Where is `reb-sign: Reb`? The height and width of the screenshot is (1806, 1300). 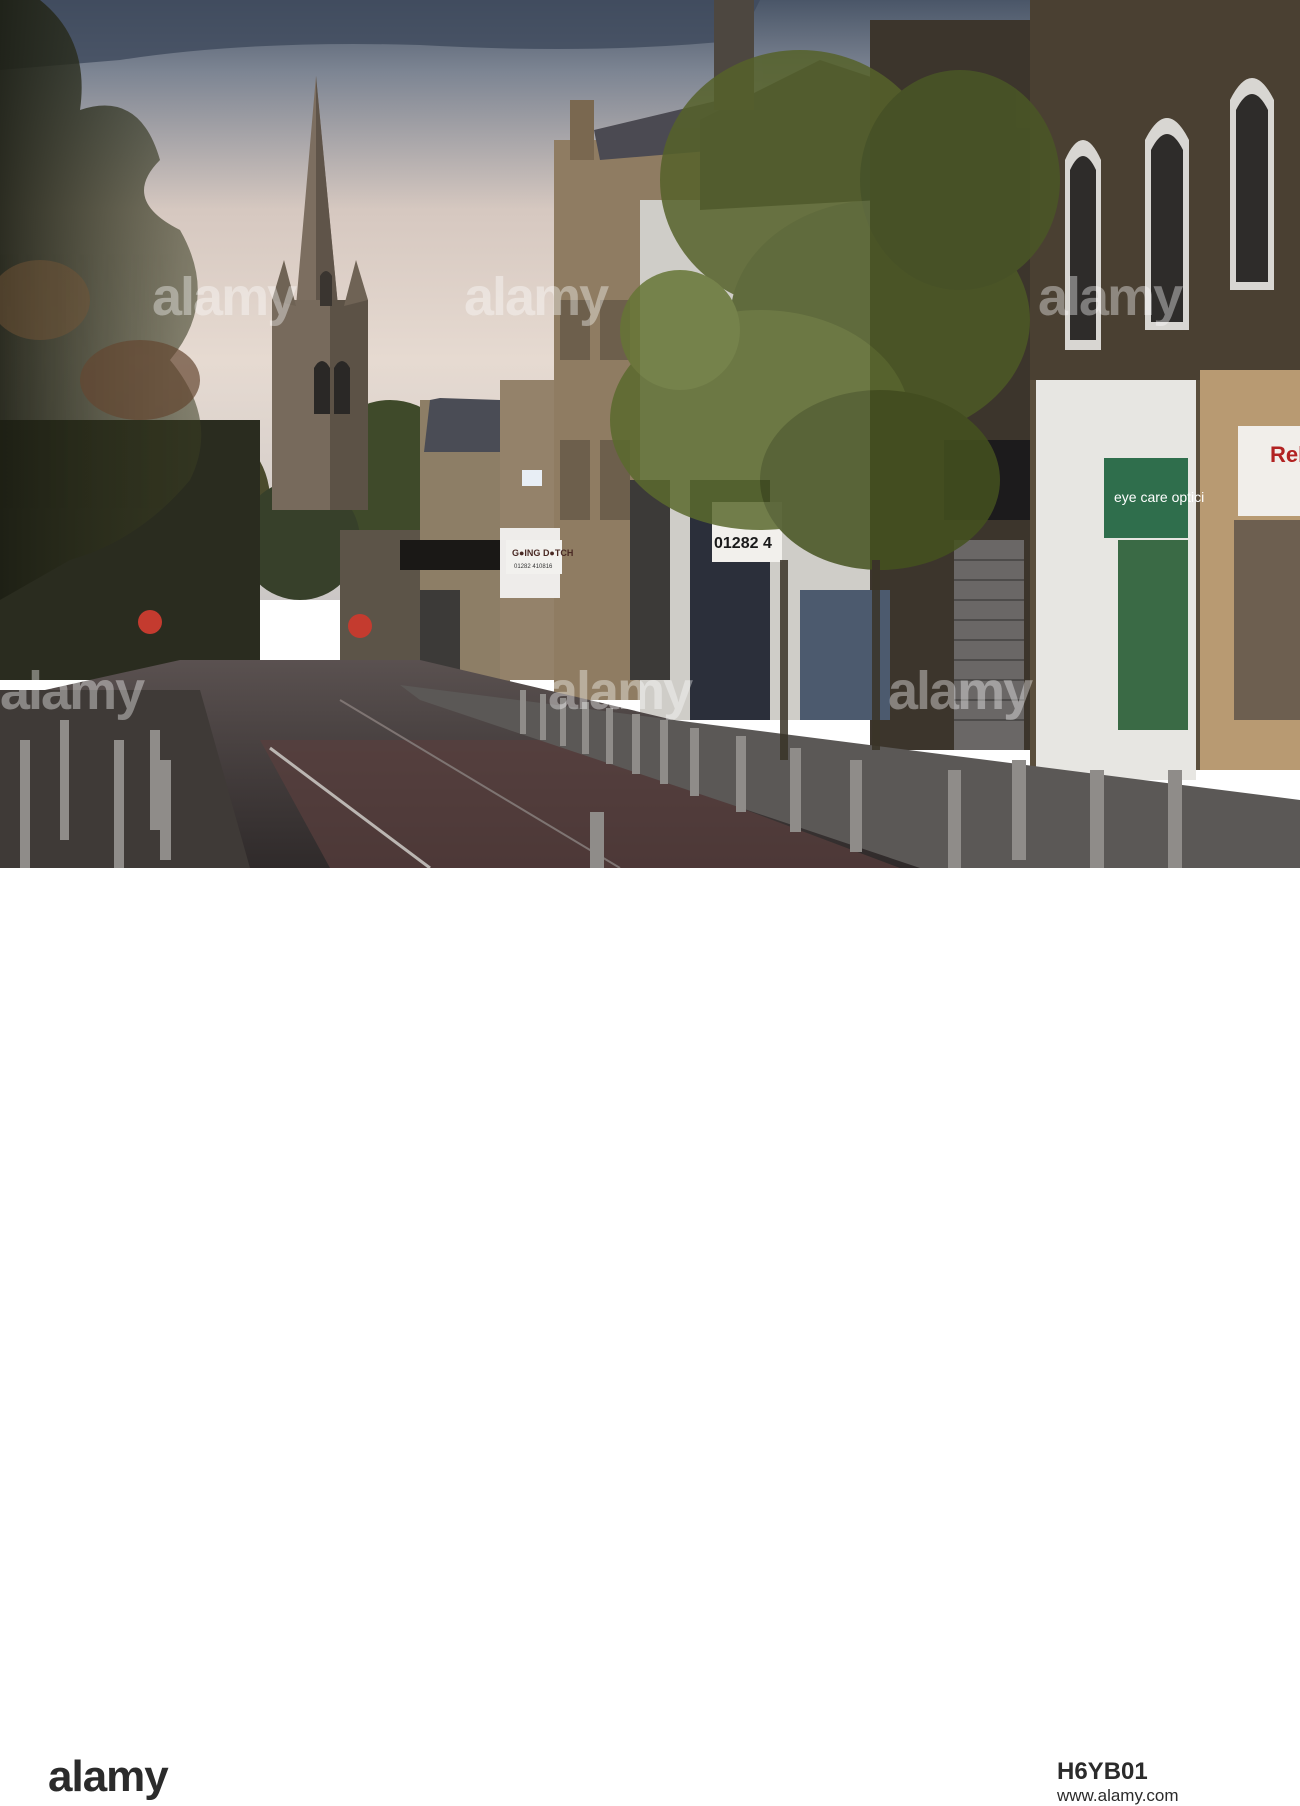
reb-sign: Reb is located at coordinates (1285, 454).